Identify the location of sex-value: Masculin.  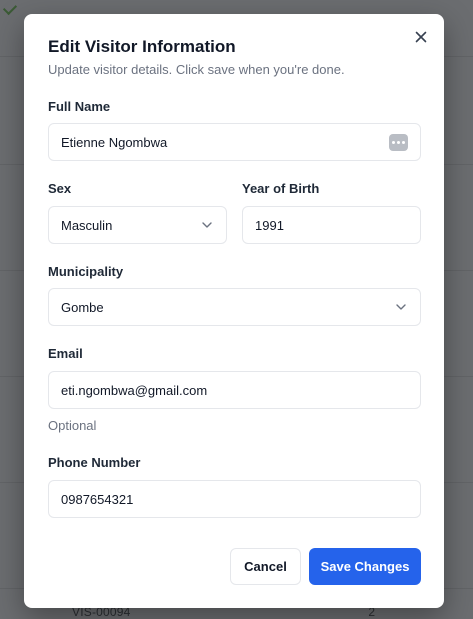
(87, 225).